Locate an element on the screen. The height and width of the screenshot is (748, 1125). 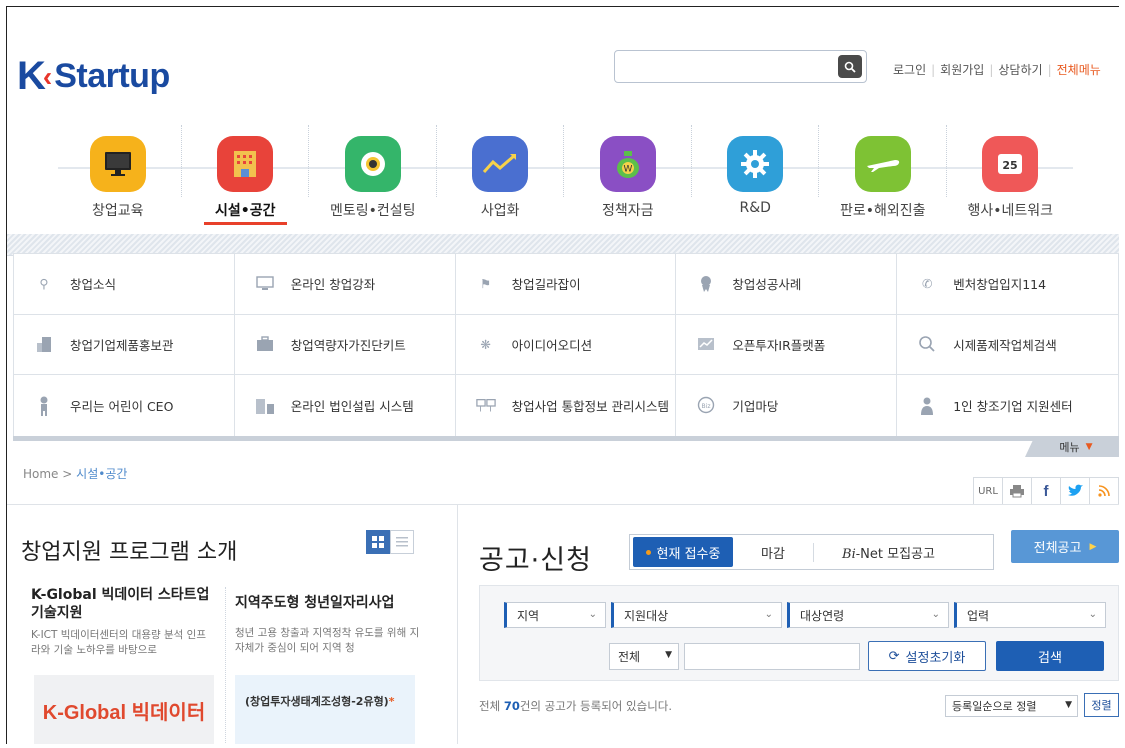
scope-select: 전체 ▼ is located at coordinates (644, 656).